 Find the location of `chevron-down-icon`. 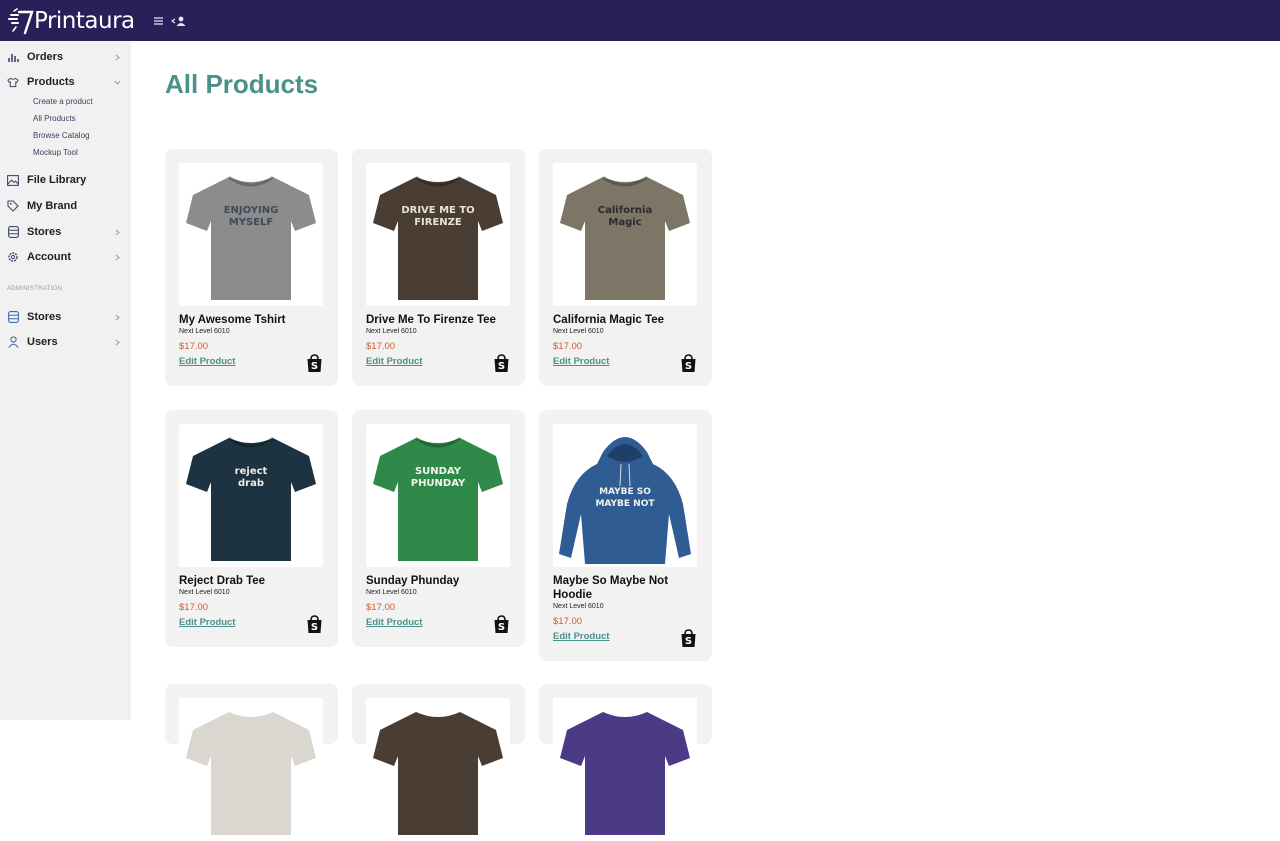

chevron-down-icon is located at coordinates (117, 82).